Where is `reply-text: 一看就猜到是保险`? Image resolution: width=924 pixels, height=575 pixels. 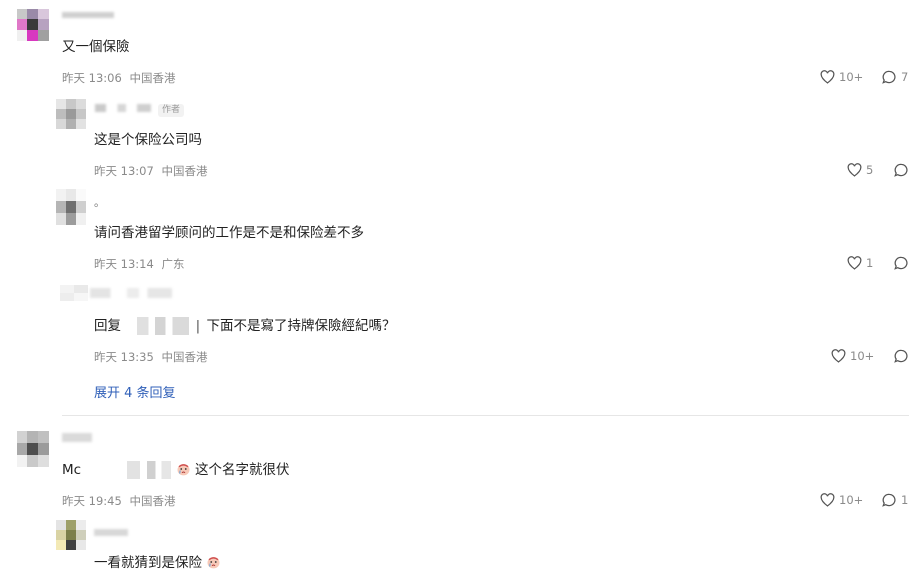
reply-text: 一看就猜到是保险 is located at coordinates (157, 561).